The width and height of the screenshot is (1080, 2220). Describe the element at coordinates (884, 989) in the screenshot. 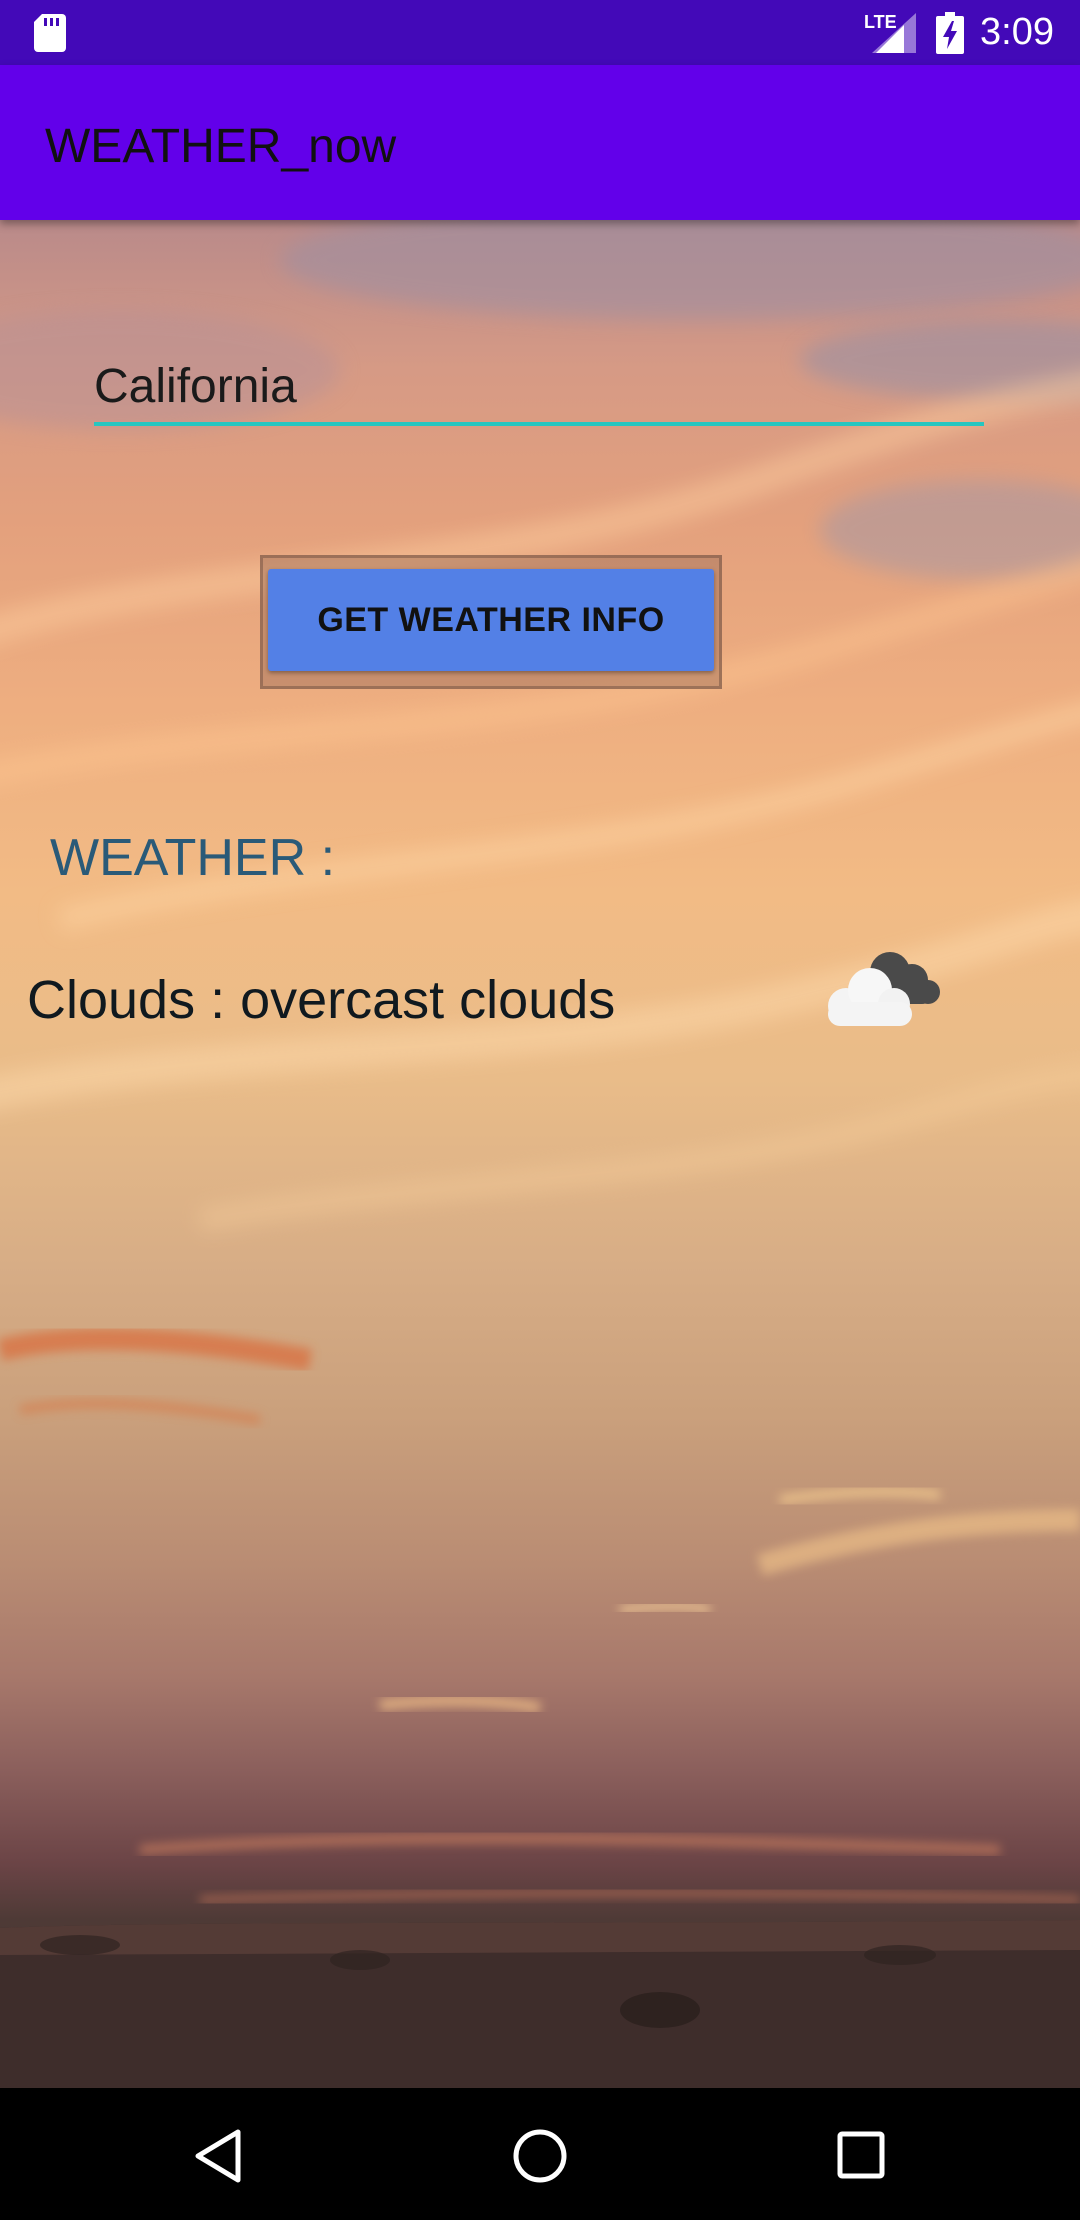

I see `cloud-overcast-icon` at that location.